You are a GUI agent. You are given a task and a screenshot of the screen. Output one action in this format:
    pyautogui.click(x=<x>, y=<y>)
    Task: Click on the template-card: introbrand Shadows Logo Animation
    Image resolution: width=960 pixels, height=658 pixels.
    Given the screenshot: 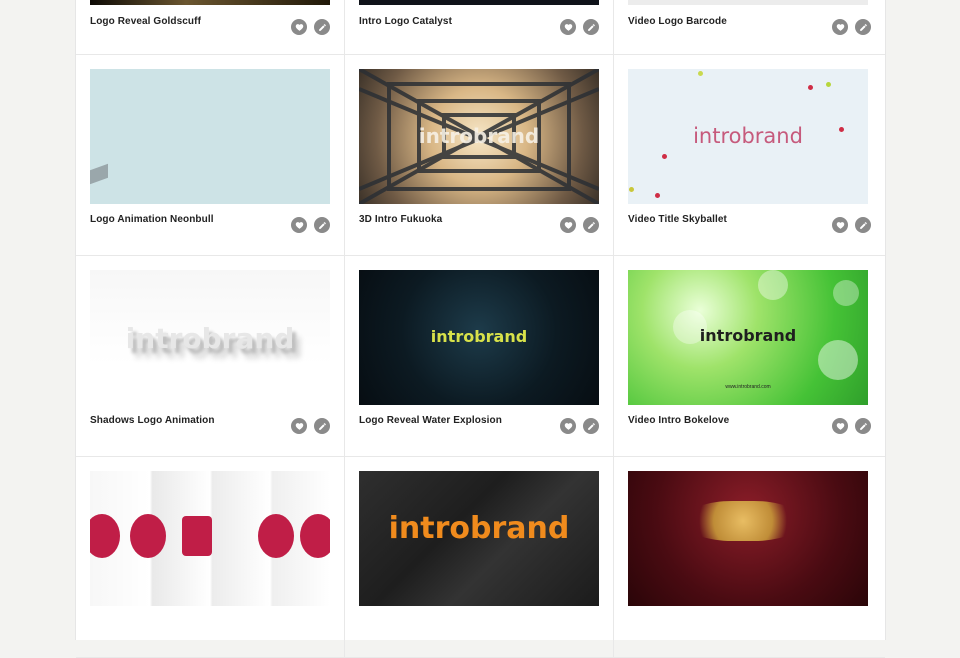 What is the action you would take?
    pyautogui.click(x=210, y=356)
    